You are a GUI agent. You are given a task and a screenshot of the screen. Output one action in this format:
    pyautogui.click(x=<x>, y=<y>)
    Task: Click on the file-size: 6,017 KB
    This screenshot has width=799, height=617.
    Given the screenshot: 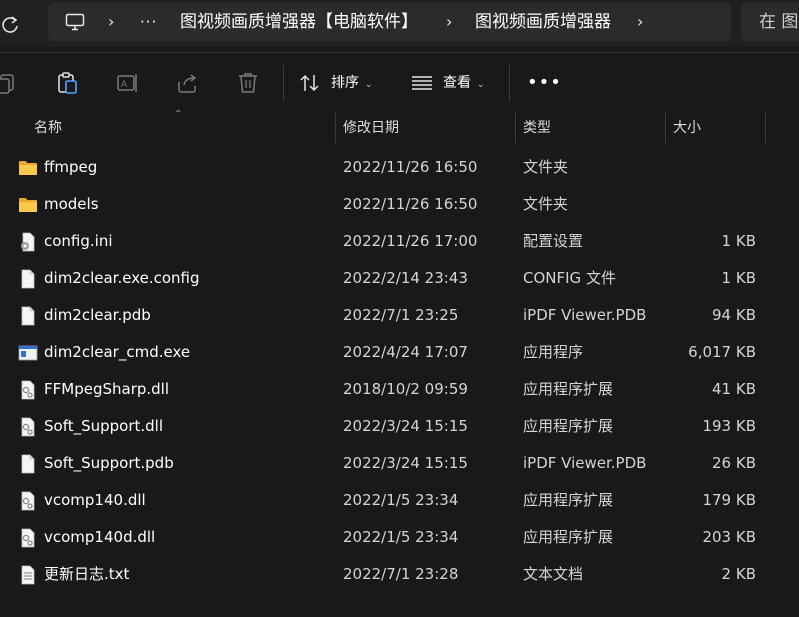 What is the action you would take?
    pyautogui.click(x=722, y=352)
    